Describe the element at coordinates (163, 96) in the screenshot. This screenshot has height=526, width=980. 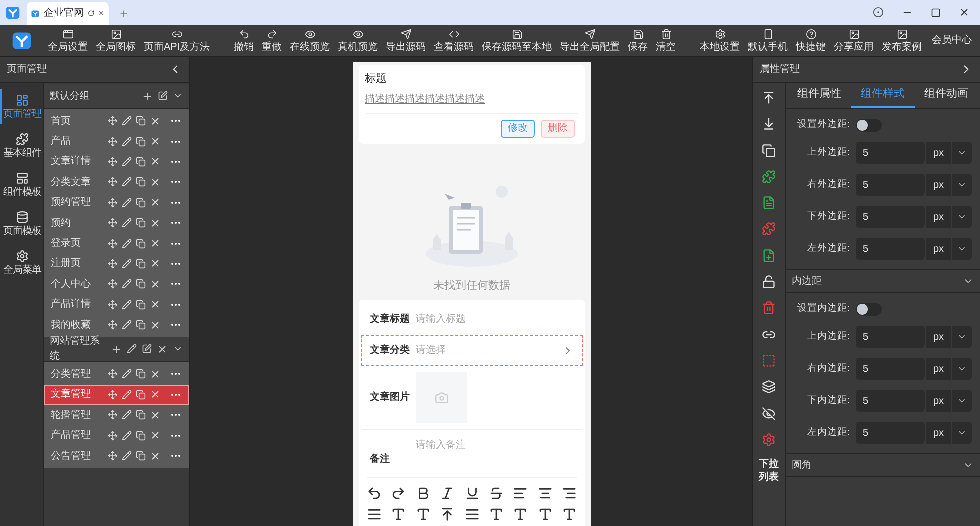
I see `add-page-icon` at that location.